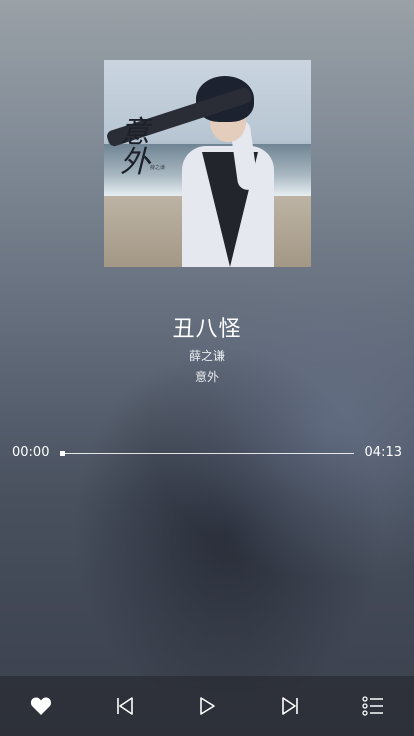  I want to click on like-button, so click(41, 706).